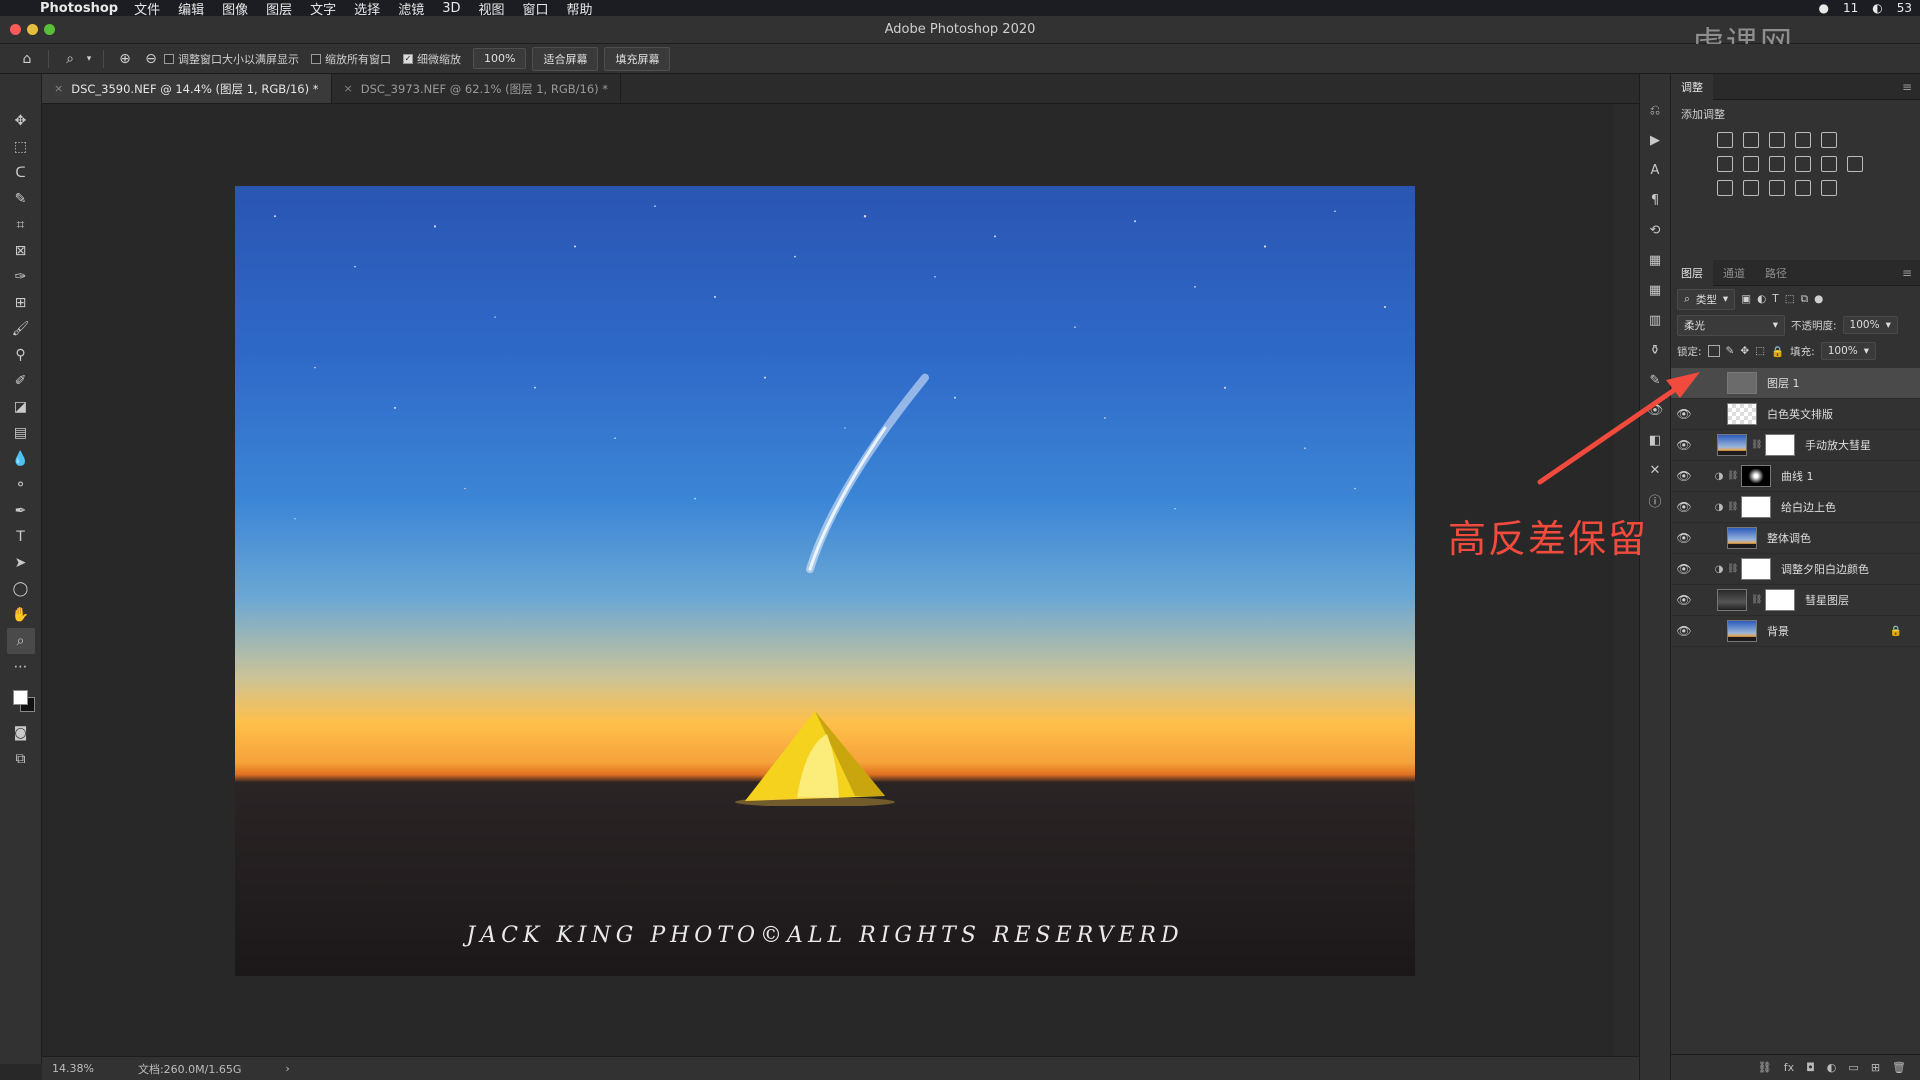 This screenshot has width=1920, height=1080. What do you see at coordinates (21, 733) in the screenshot?
I see `quick-mask-icon: ◙` at bounding box center [21, 733].